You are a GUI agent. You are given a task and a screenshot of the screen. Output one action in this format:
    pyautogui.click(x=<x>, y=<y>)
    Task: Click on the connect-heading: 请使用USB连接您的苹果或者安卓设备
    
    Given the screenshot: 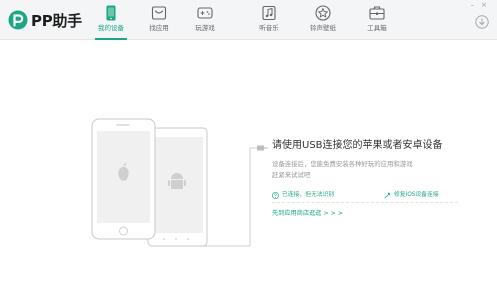 What is the action you would take?
    pyautogui.click(x=357, y=145)
    